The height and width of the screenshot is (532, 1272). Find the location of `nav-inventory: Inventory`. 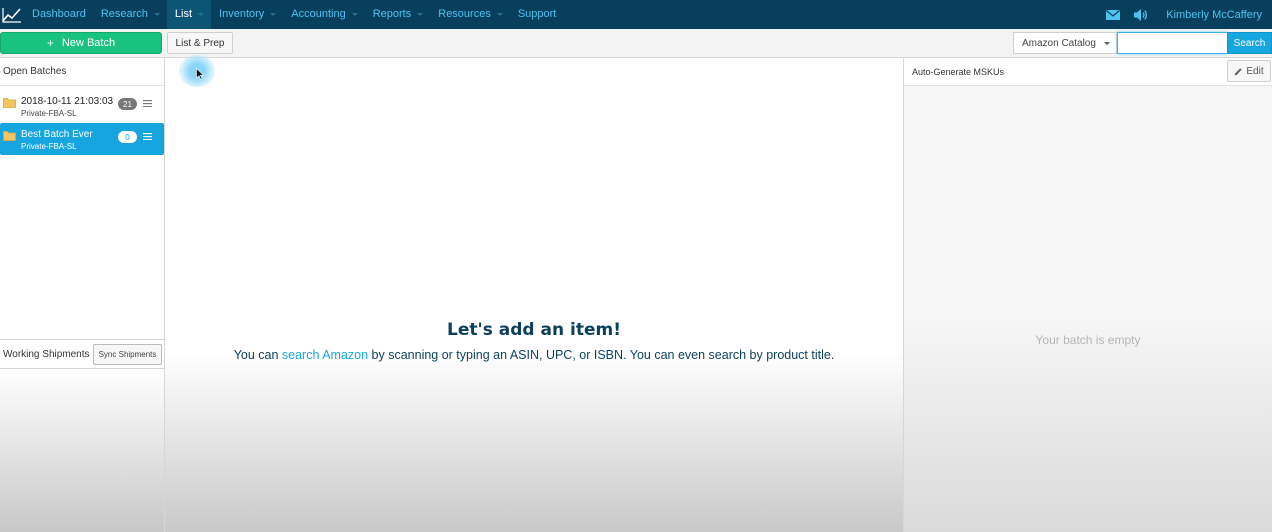

nav-inventory: Inventory is located at coordinates (247, 14).